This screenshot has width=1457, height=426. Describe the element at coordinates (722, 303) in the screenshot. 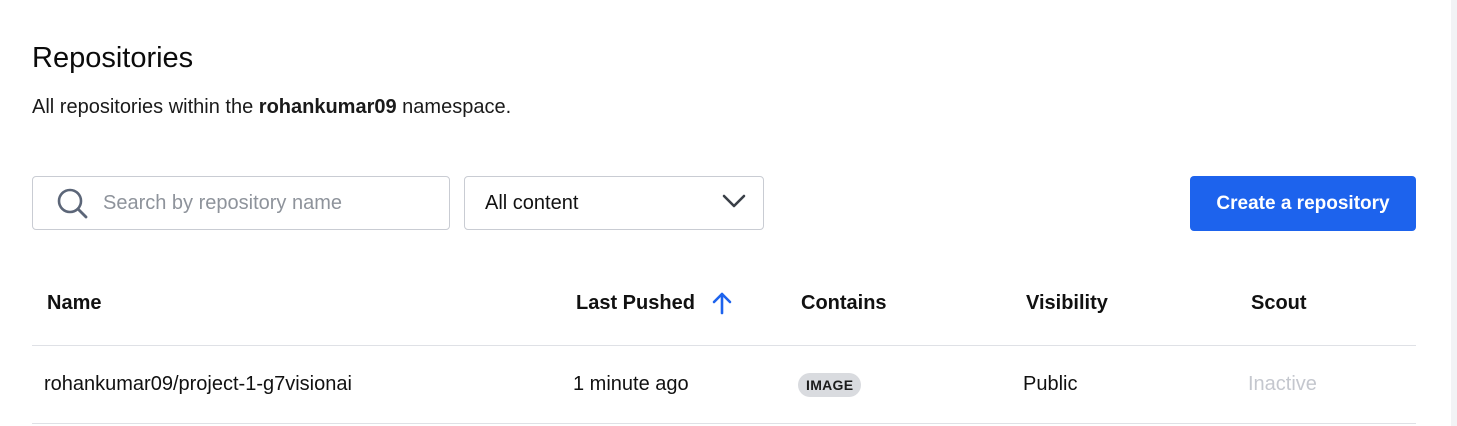

I see `arrow-up-icon` at that location.